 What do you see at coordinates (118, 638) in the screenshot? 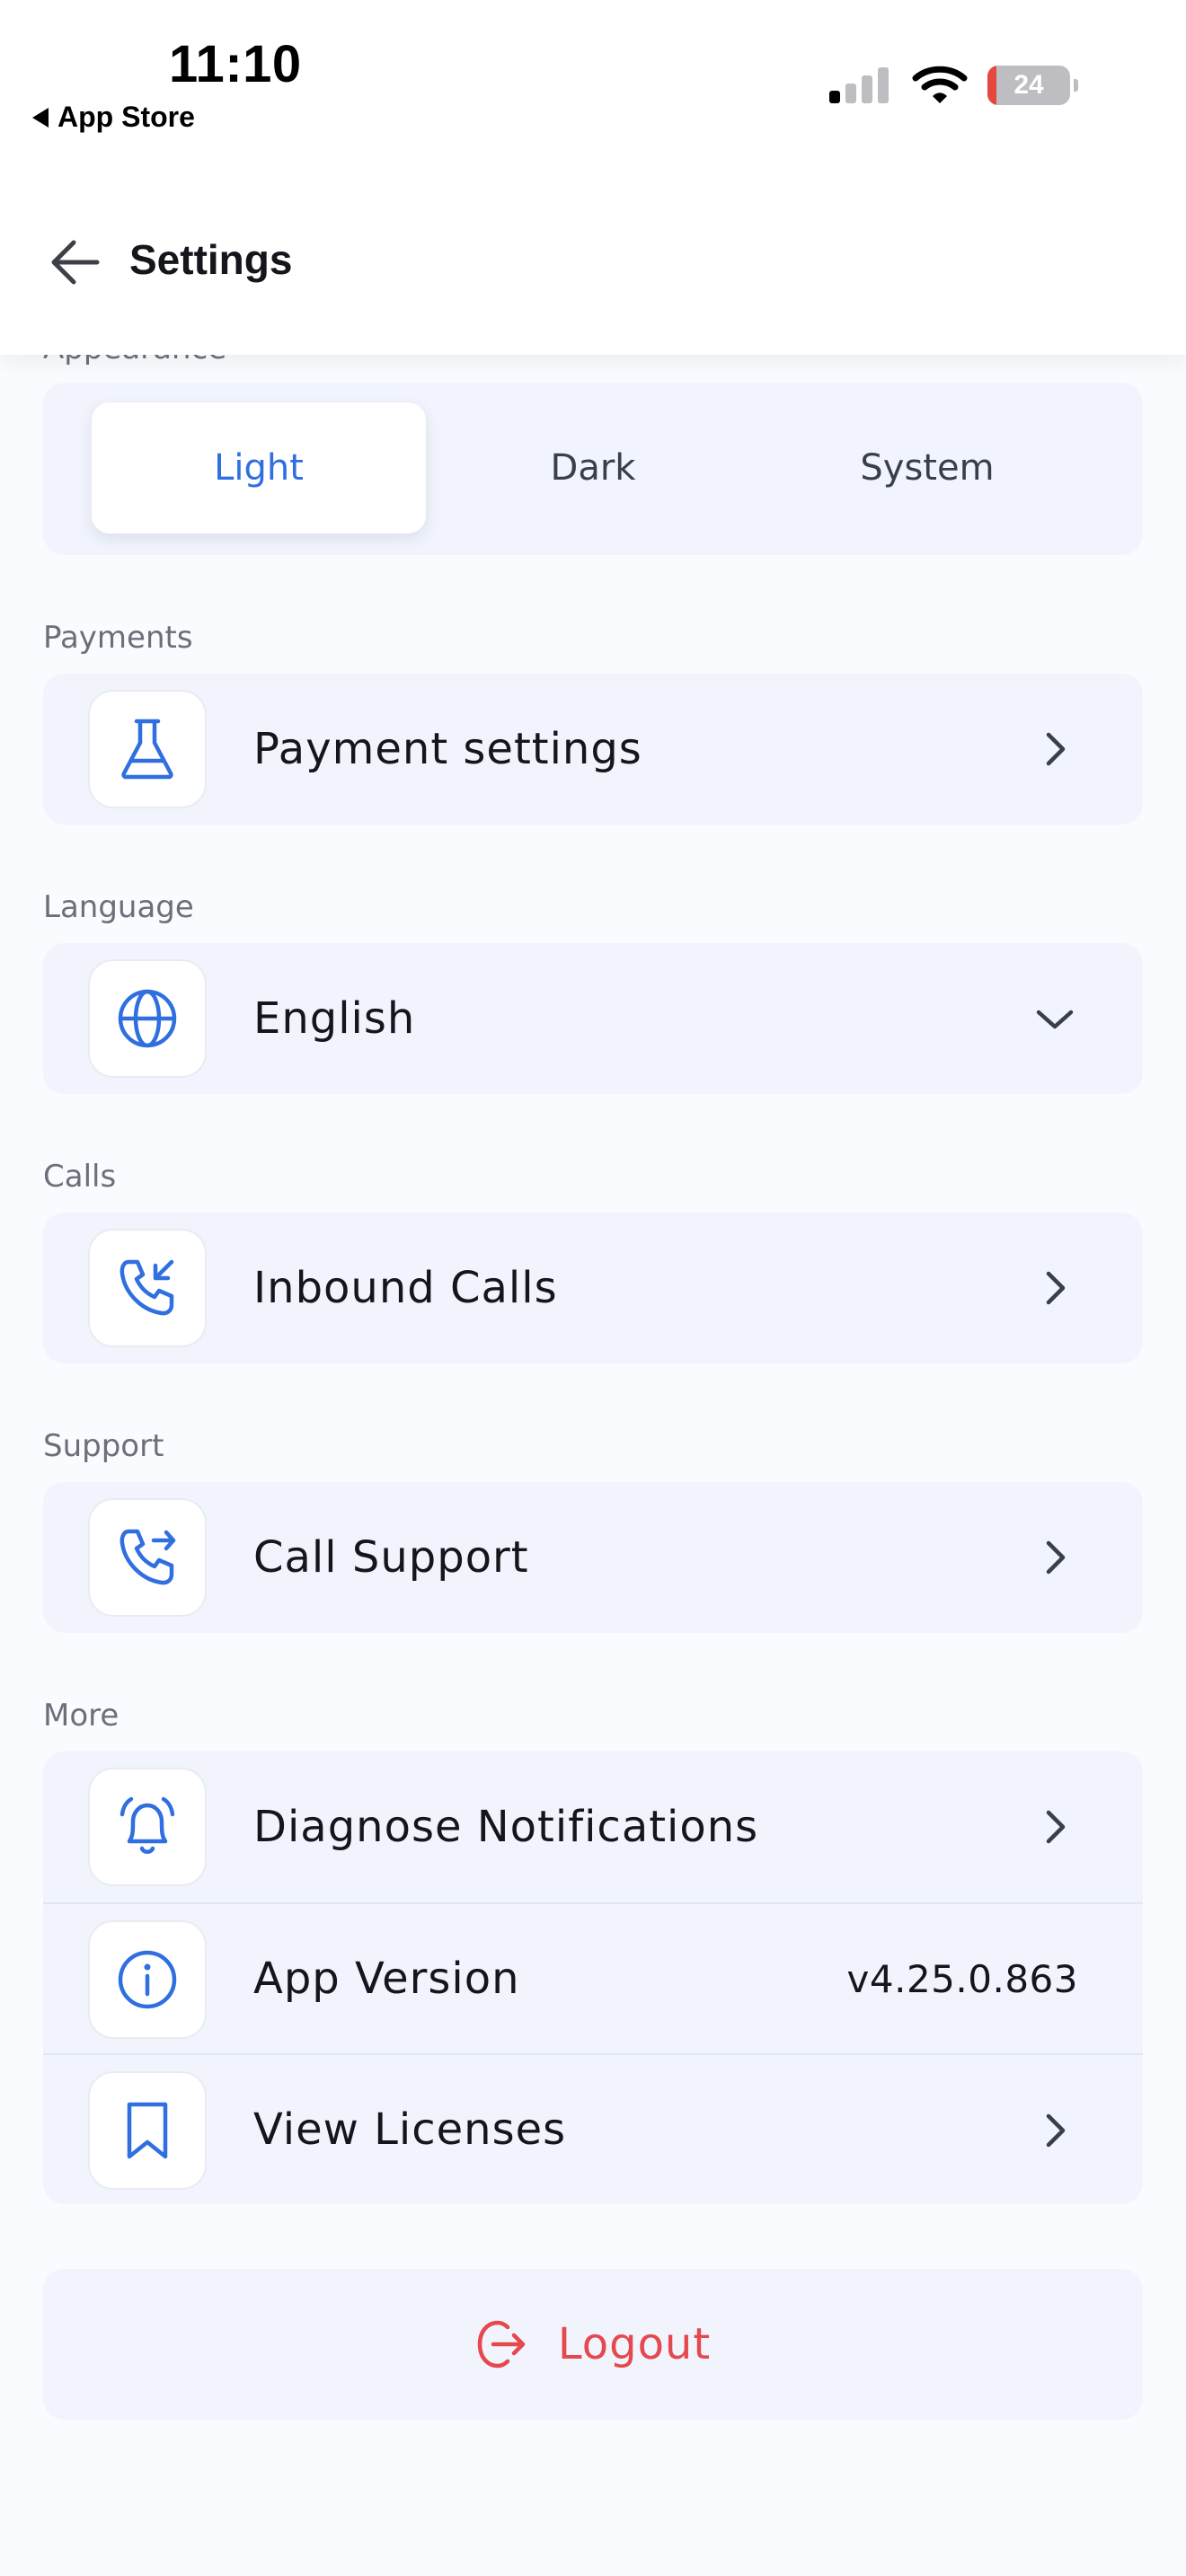
I see `payments-section-label: Payments` at bounding box center [118, 638].